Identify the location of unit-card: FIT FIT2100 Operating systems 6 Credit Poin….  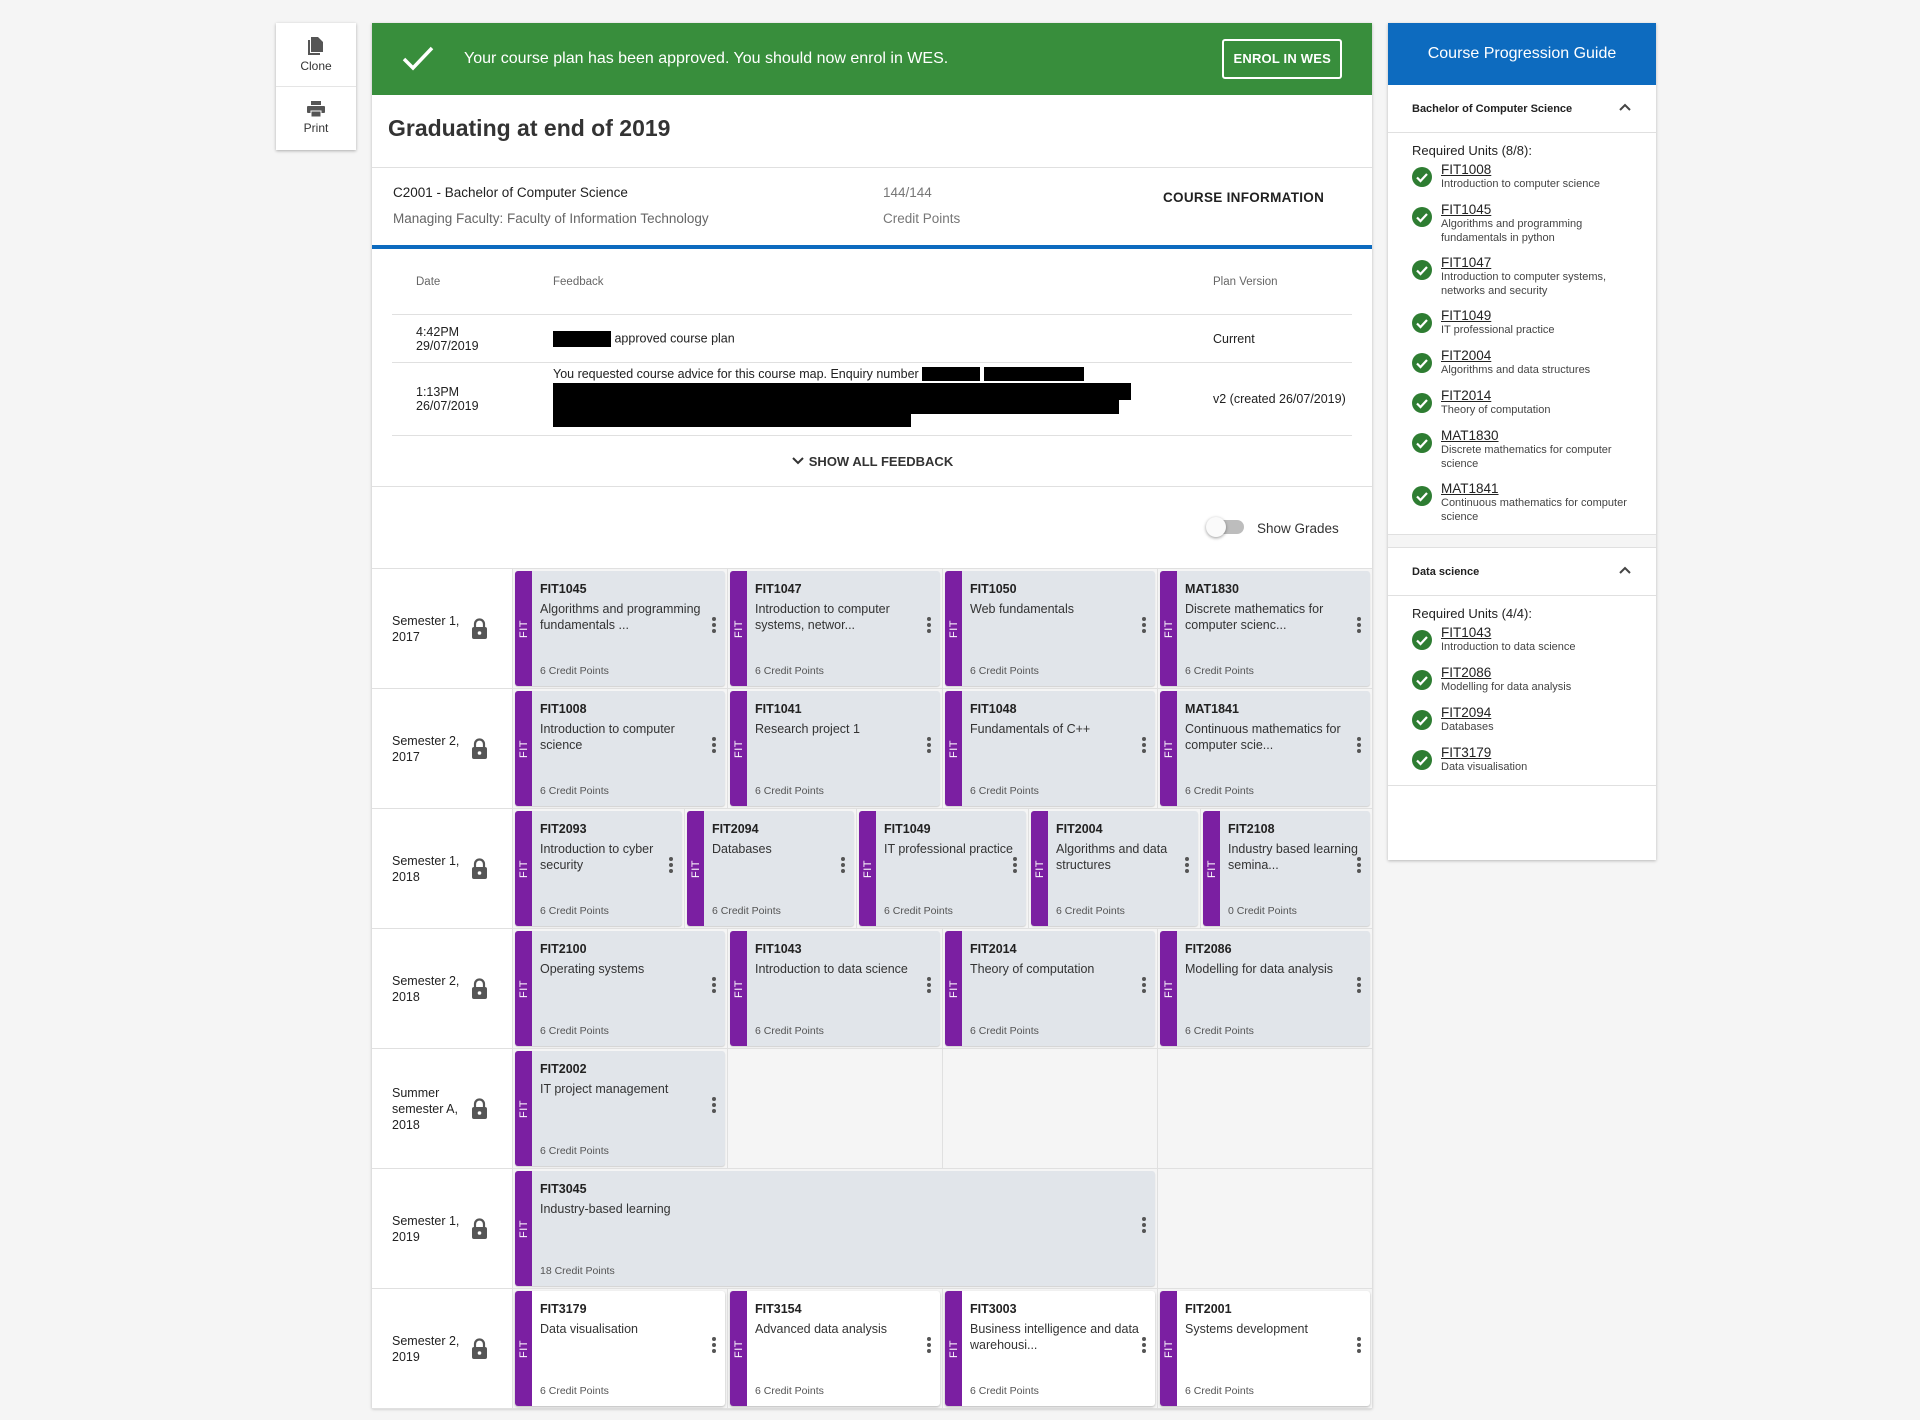
(620, 988).